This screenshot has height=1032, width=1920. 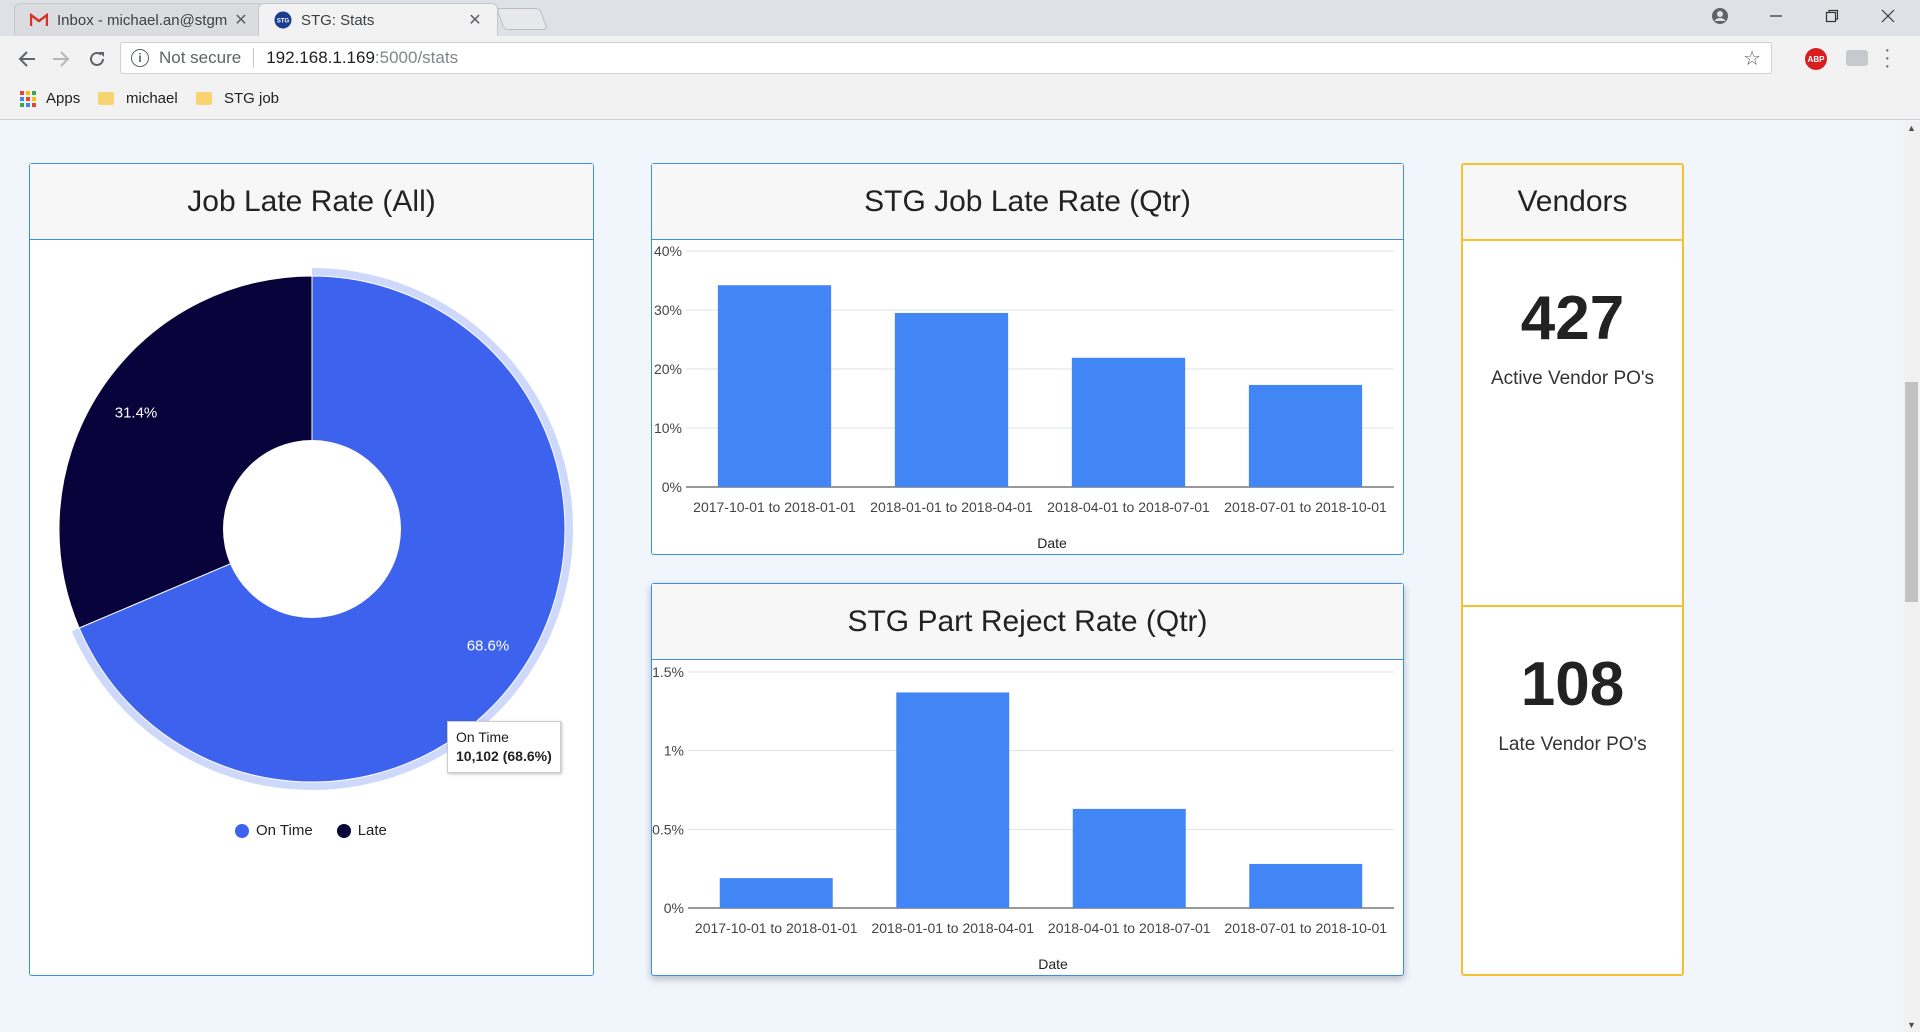 I want to click on tab-stats: STG STG: Stats ✕, so click(x=378, y=19).